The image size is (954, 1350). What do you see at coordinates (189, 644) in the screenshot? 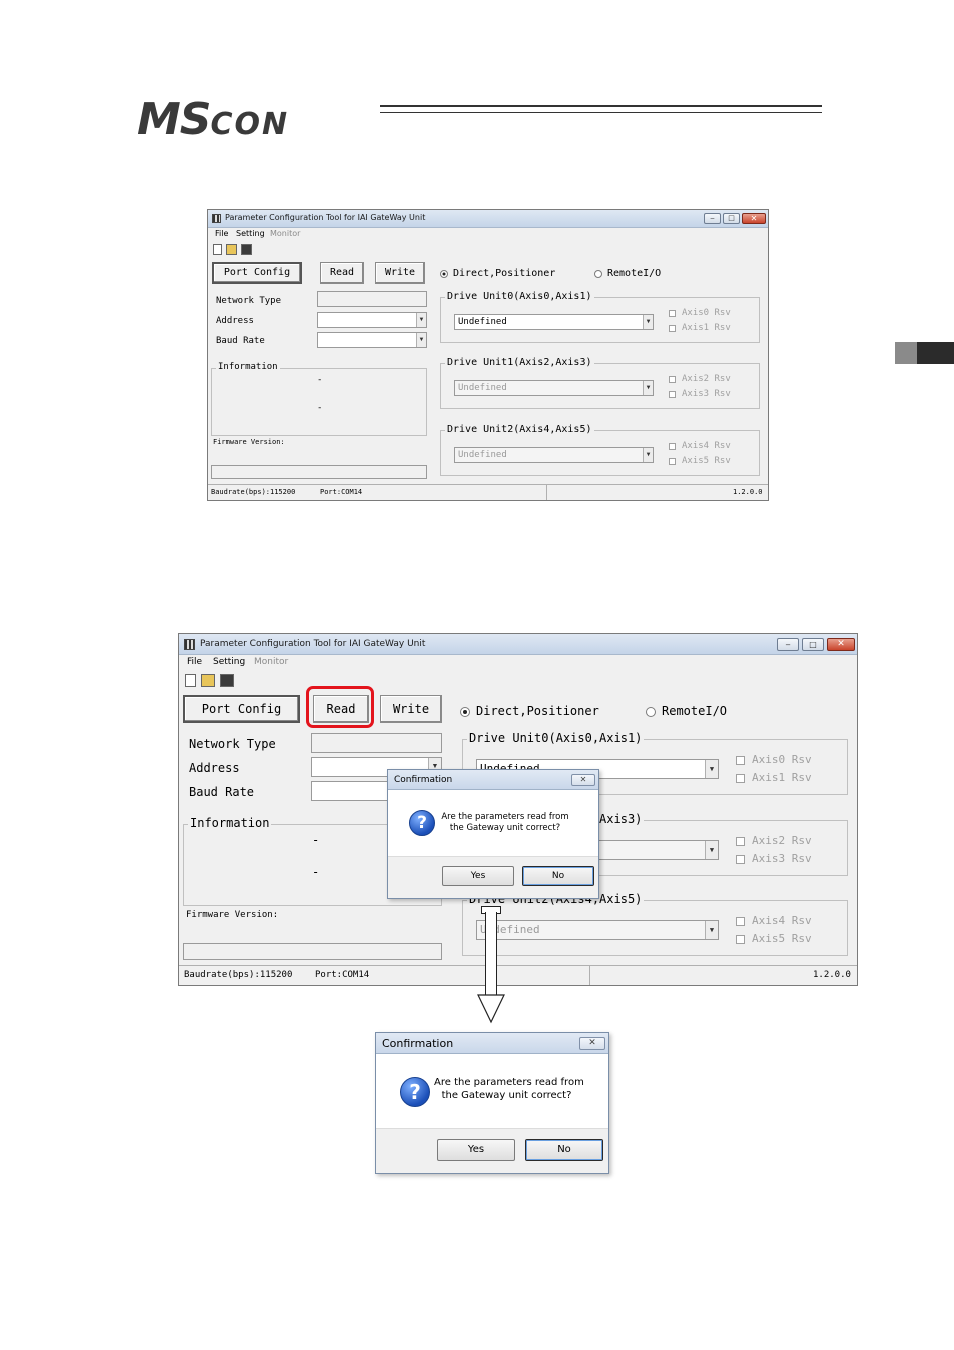
I see `app-icon` at bounding box center [189, 644].